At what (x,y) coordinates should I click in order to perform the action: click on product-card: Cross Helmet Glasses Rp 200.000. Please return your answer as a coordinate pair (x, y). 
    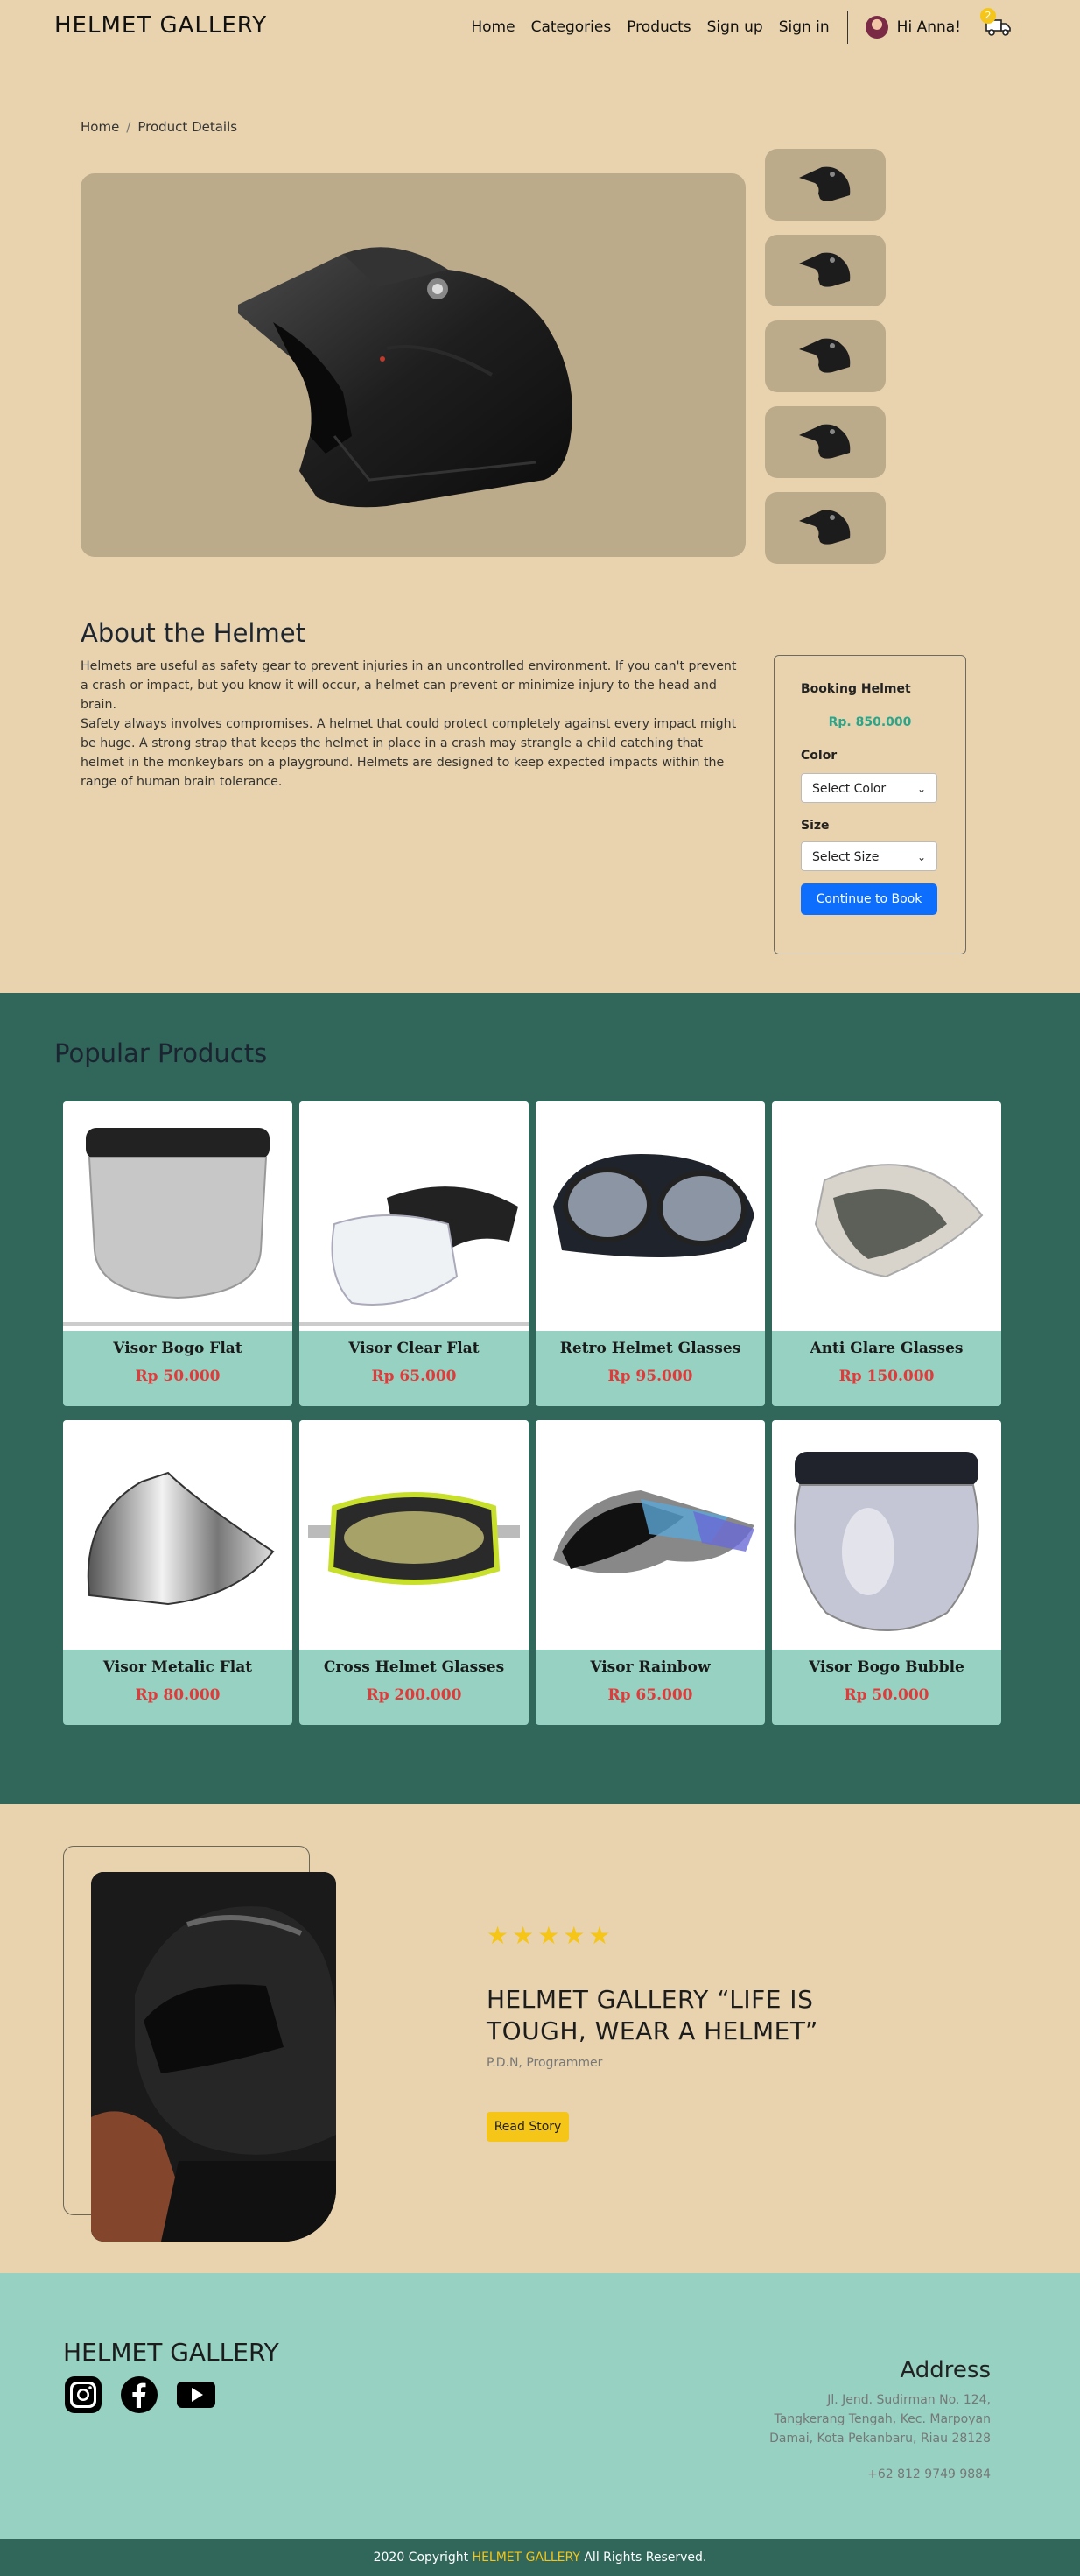
    Looking at the image, I should click on (414, 1572).